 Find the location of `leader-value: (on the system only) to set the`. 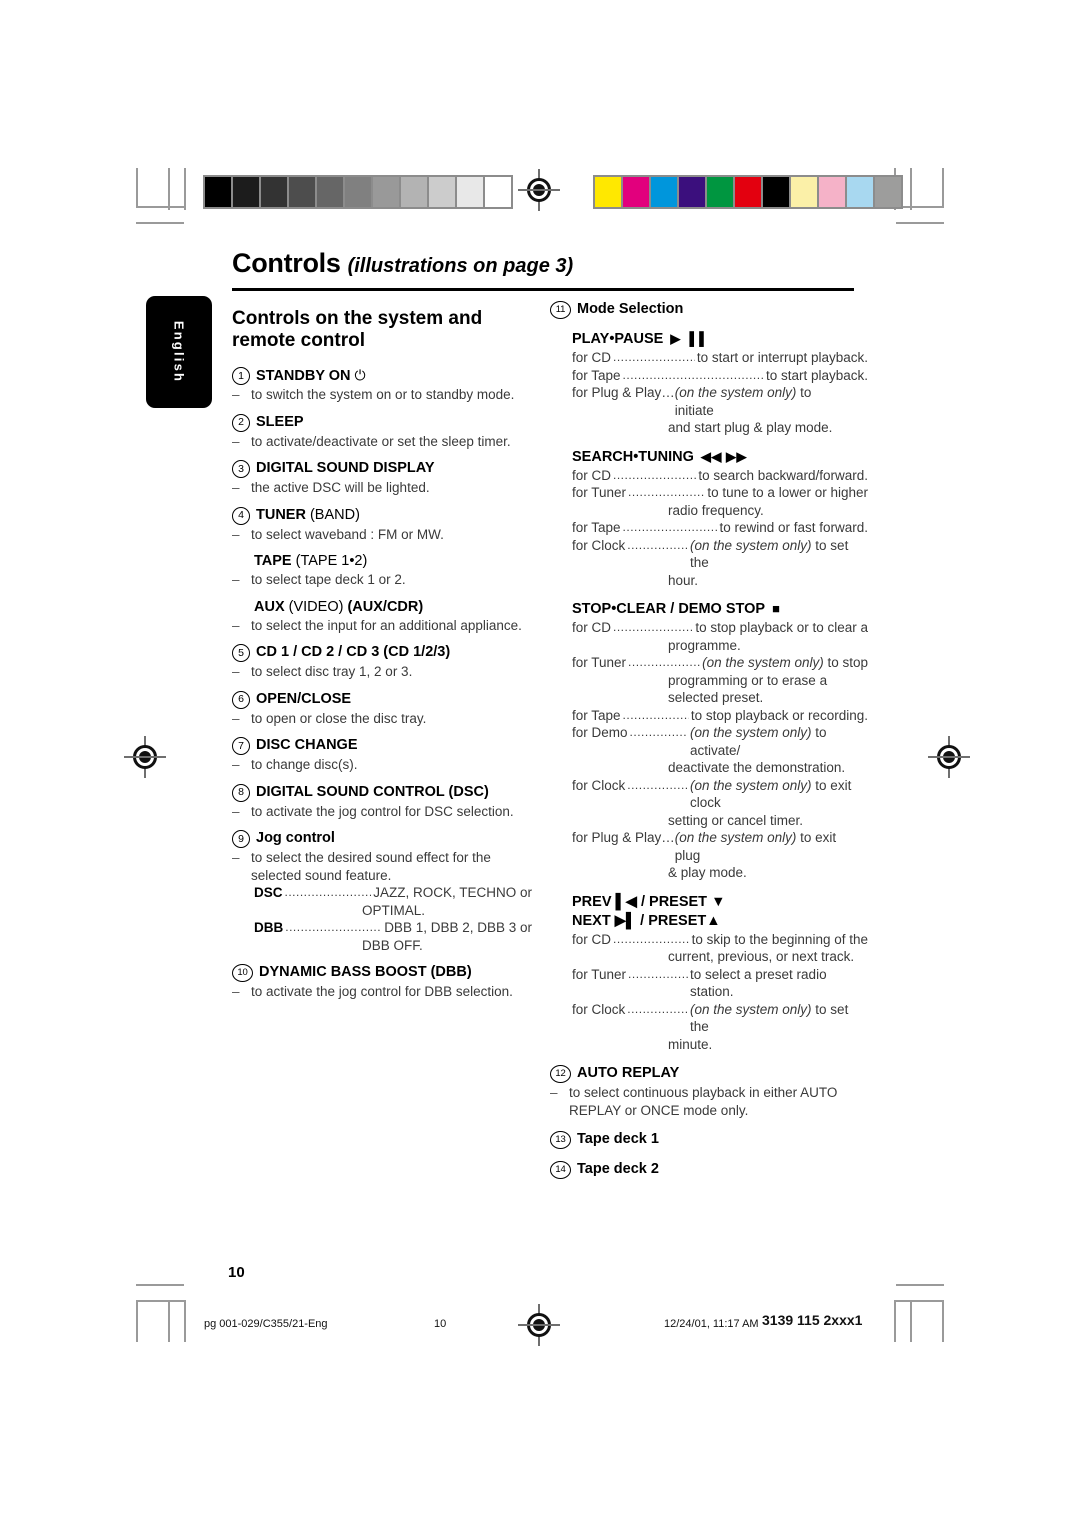

leader-value: (on the system only) to set the is located at coordinates (769, 1018).